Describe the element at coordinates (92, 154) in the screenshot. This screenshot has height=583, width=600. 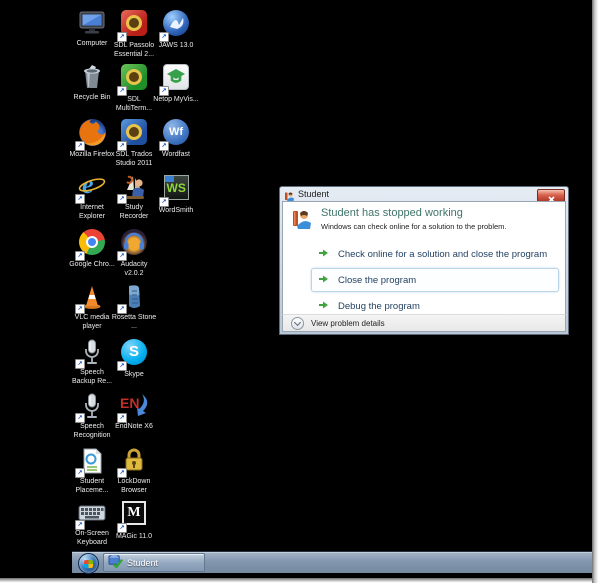
I see `desktop-icon-label: Mozilla Firefox` at that location.